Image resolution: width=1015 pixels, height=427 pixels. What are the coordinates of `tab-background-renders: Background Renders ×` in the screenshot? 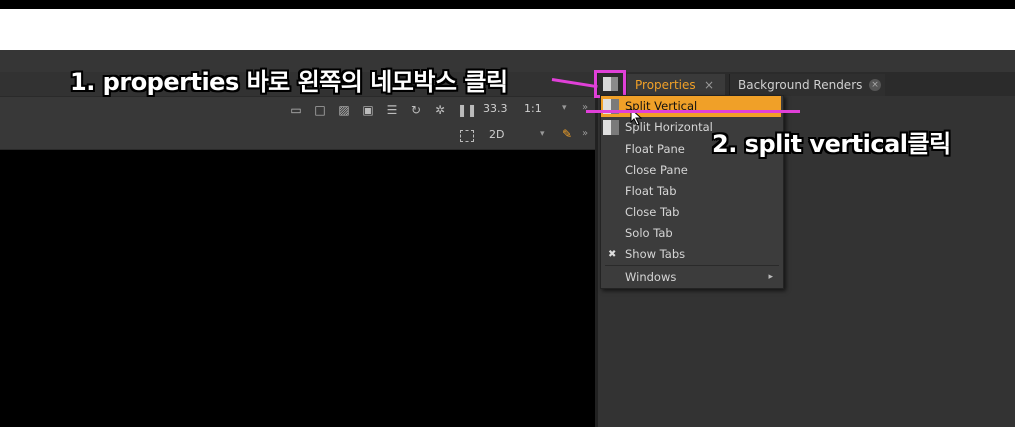 It's located at (807, 85).